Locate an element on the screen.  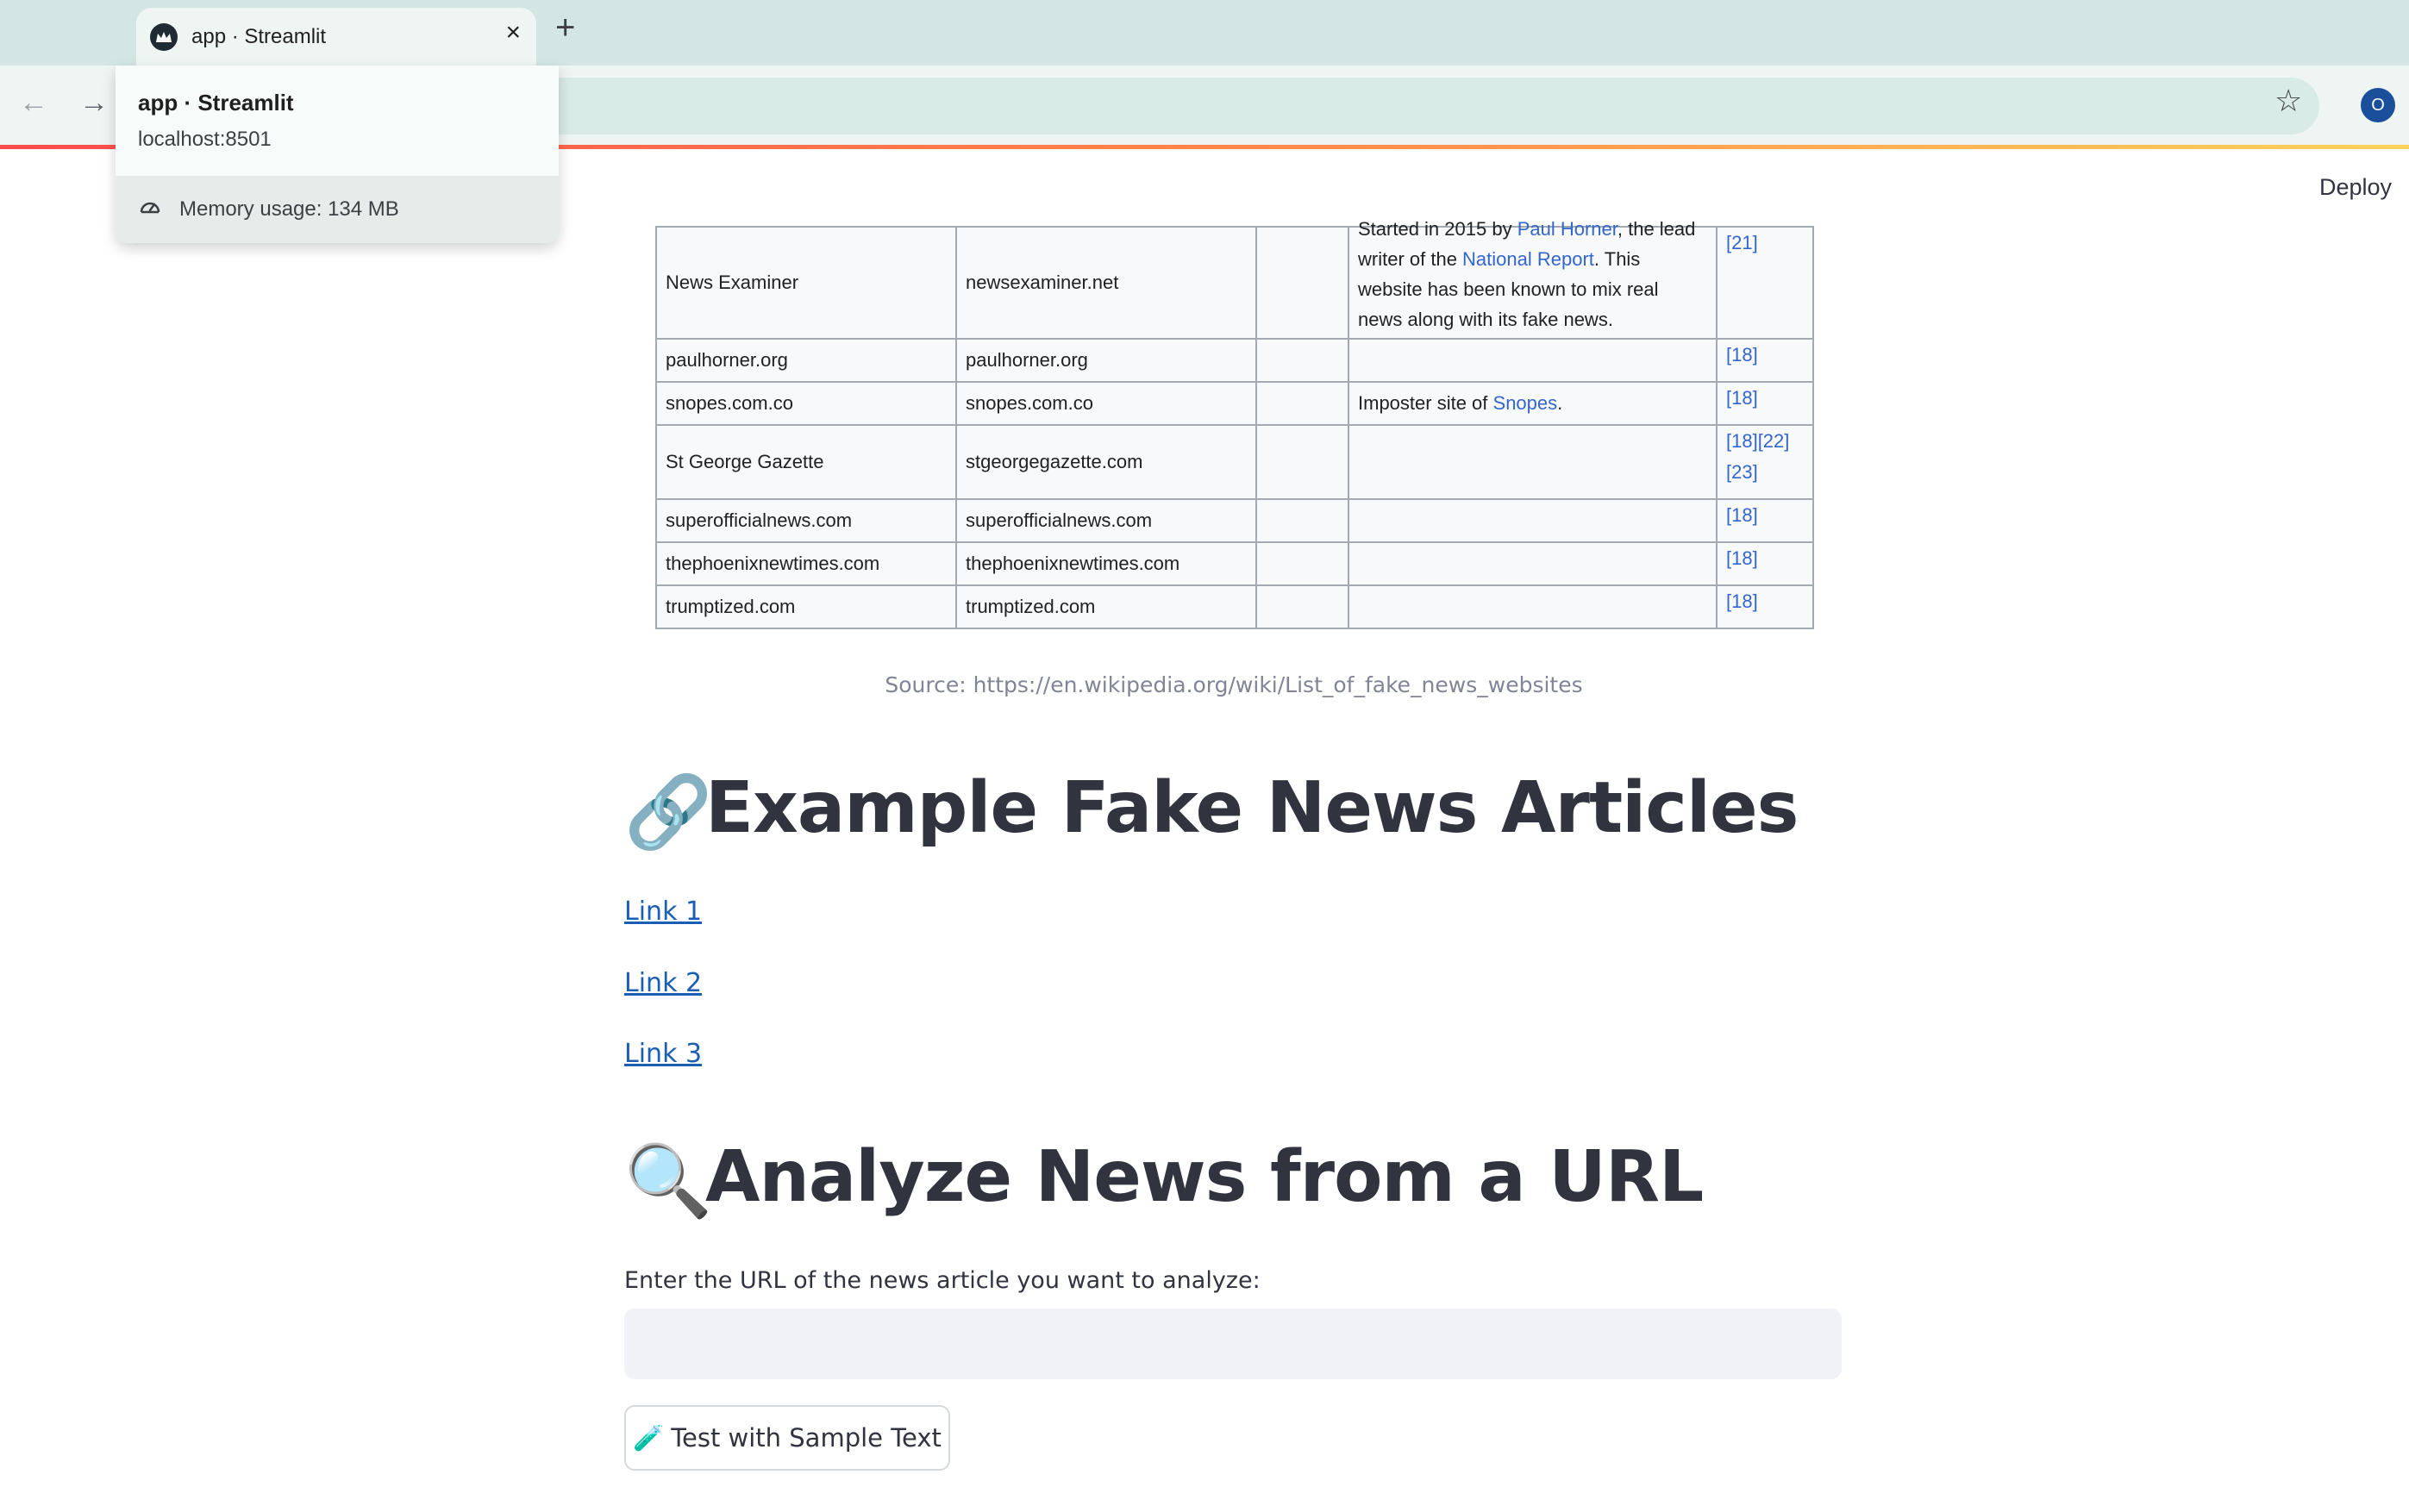
hover-card-memory: Memory usage: 134 MB is located at coordinates (337, 209).